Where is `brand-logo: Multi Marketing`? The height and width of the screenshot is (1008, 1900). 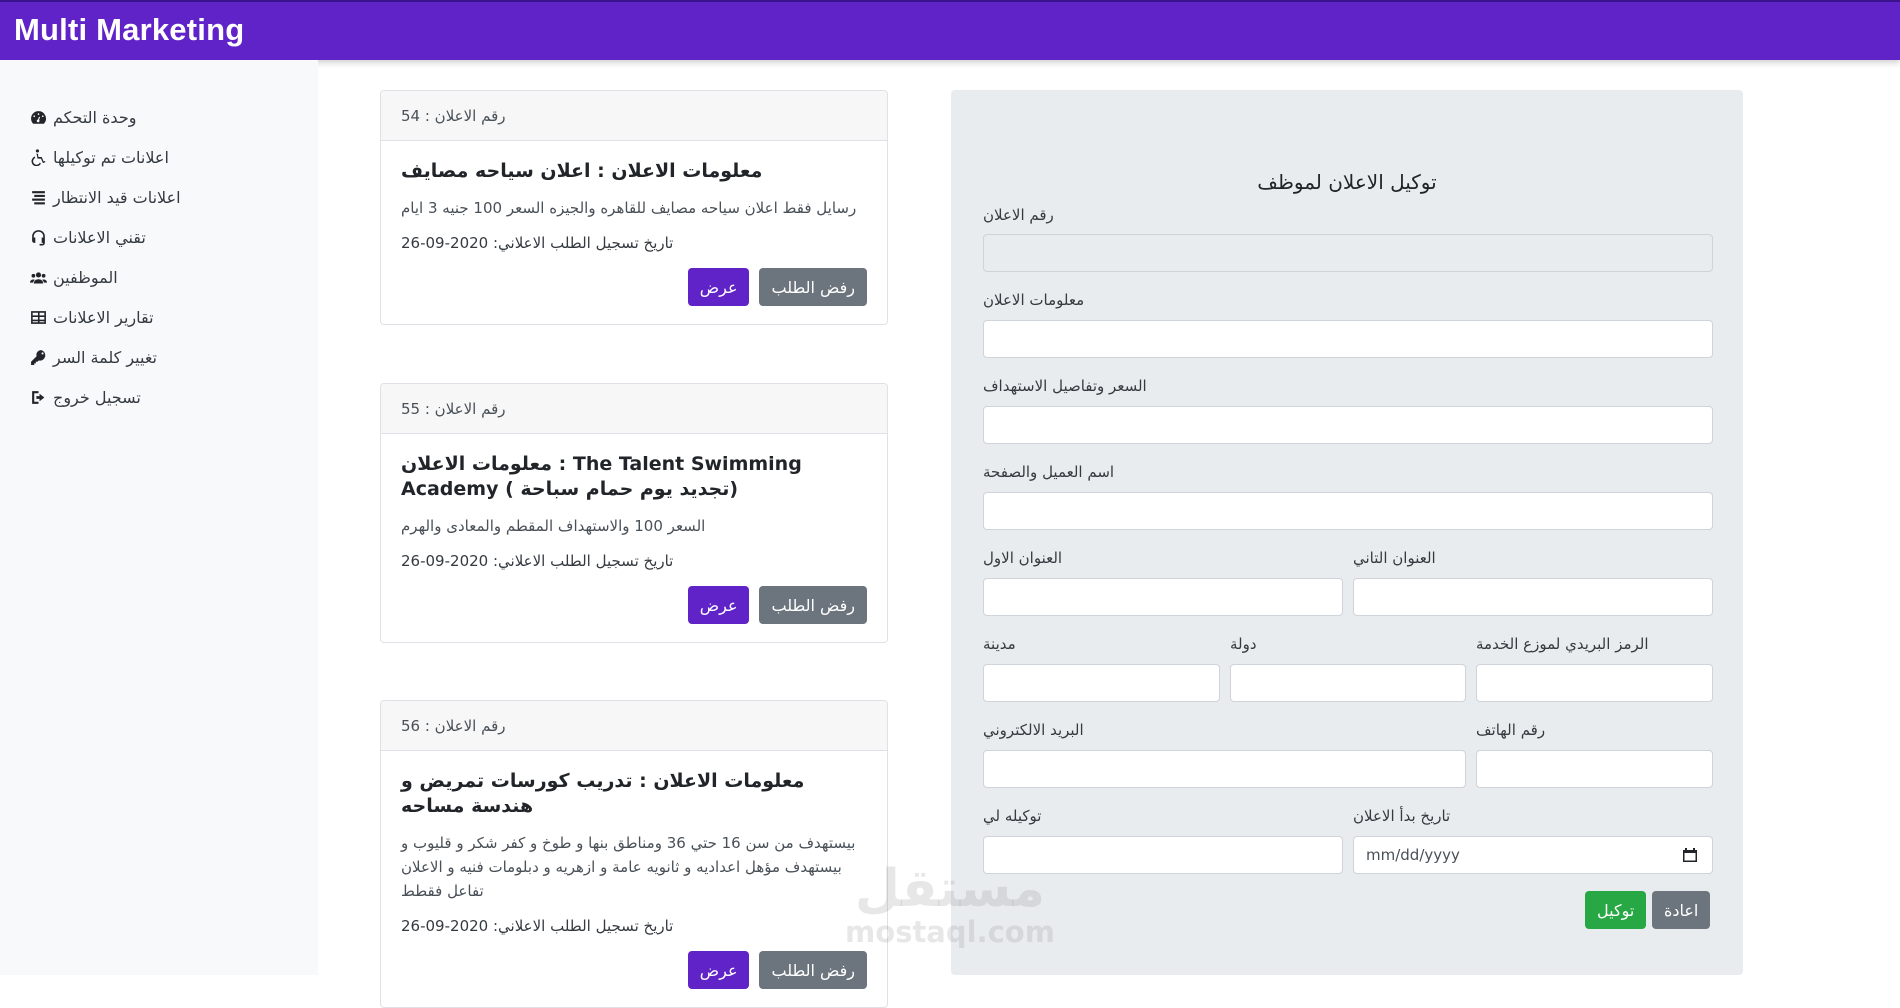 brand-logo: Multi Marketing is located at coordinates (129, 30).